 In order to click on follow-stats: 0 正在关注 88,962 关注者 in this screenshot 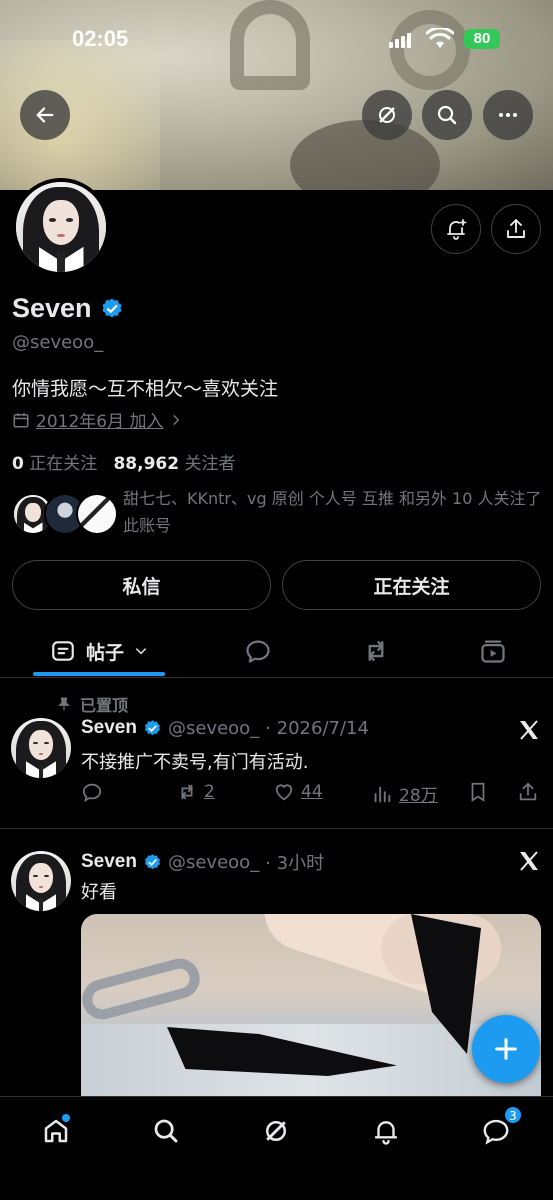, I will do `click(123, 461)`.